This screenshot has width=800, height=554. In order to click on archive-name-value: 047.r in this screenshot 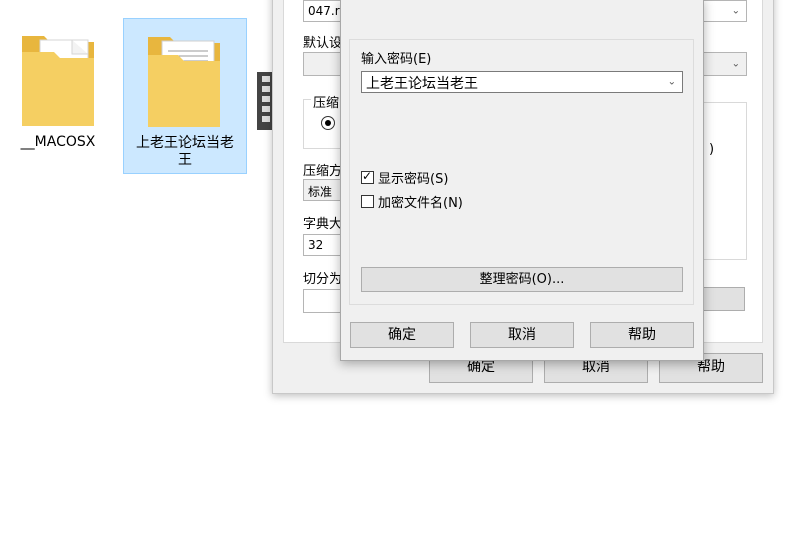, I will do `click(324, 11)`.